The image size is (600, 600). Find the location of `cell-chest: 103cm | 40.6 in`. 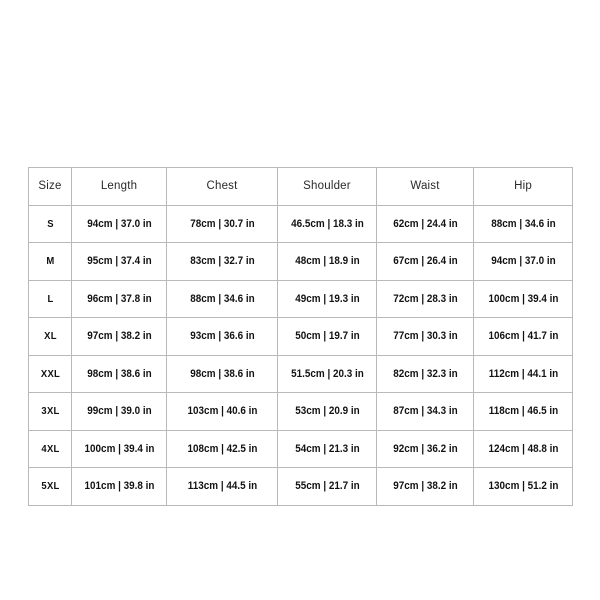

cell-chest: 103cm | 40.6 in is located at coordinates (222, 411).